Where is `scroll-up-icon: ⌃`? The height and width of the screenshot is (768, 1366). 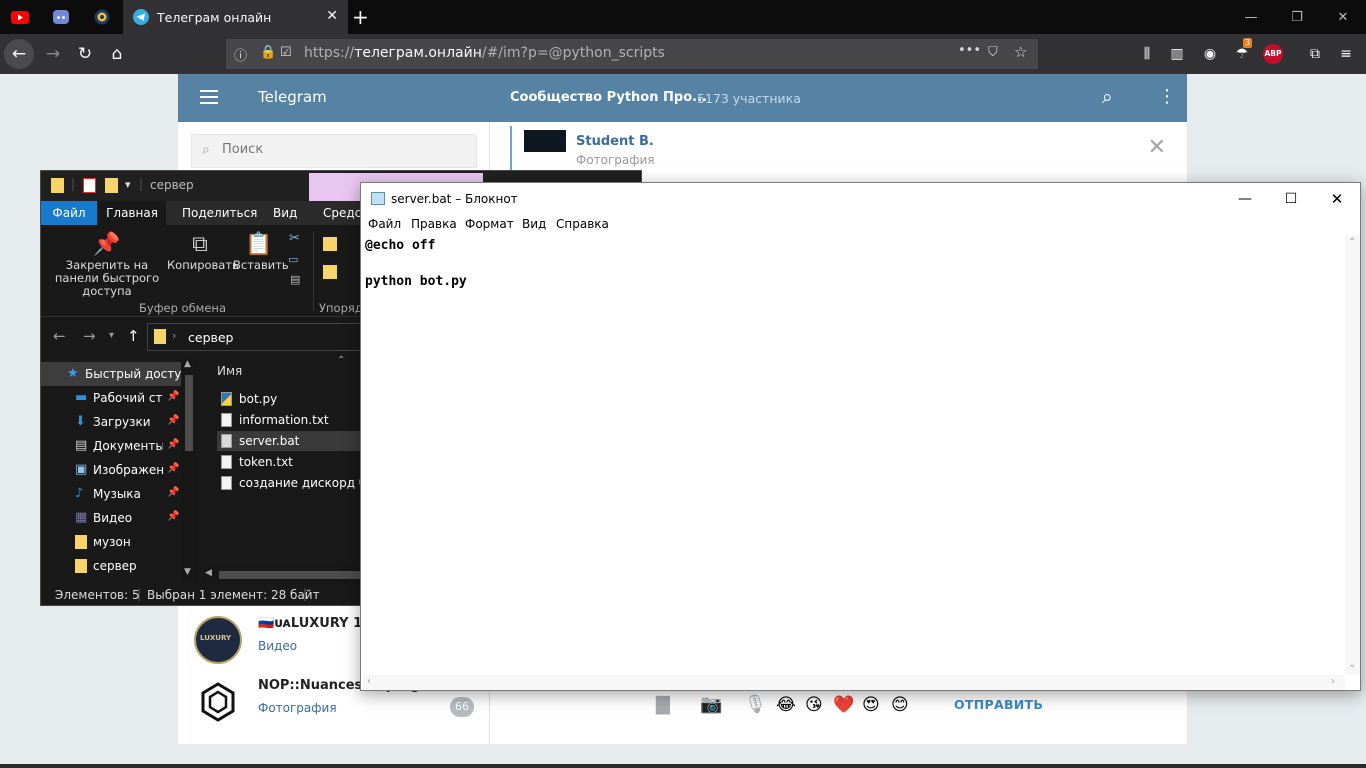 scroll-up-icon: ⌃ is located at coordinates (1352, 242).